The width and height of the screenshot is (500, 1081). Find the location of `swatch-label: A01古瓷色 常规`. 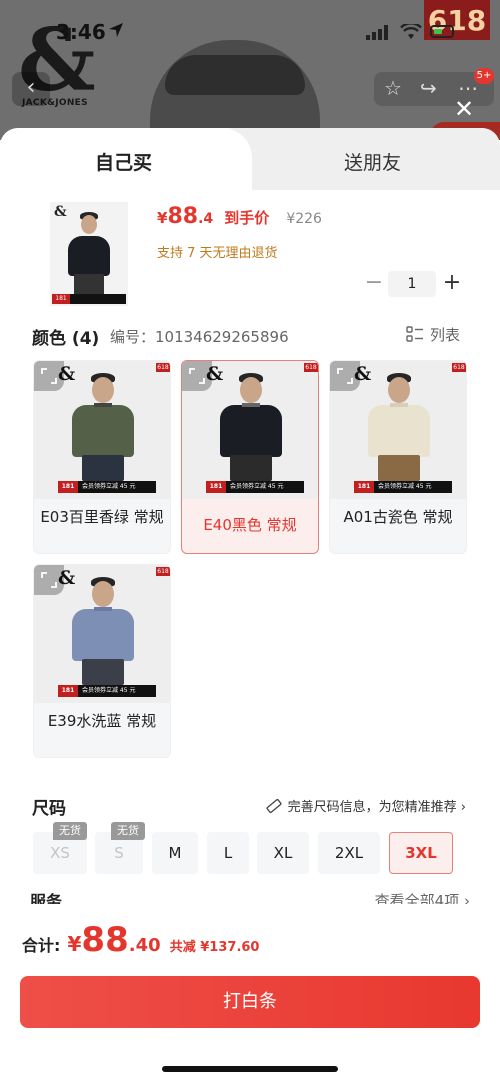

swatch-label: A01古瓷色 常规 is located at coordinates (398, 517).